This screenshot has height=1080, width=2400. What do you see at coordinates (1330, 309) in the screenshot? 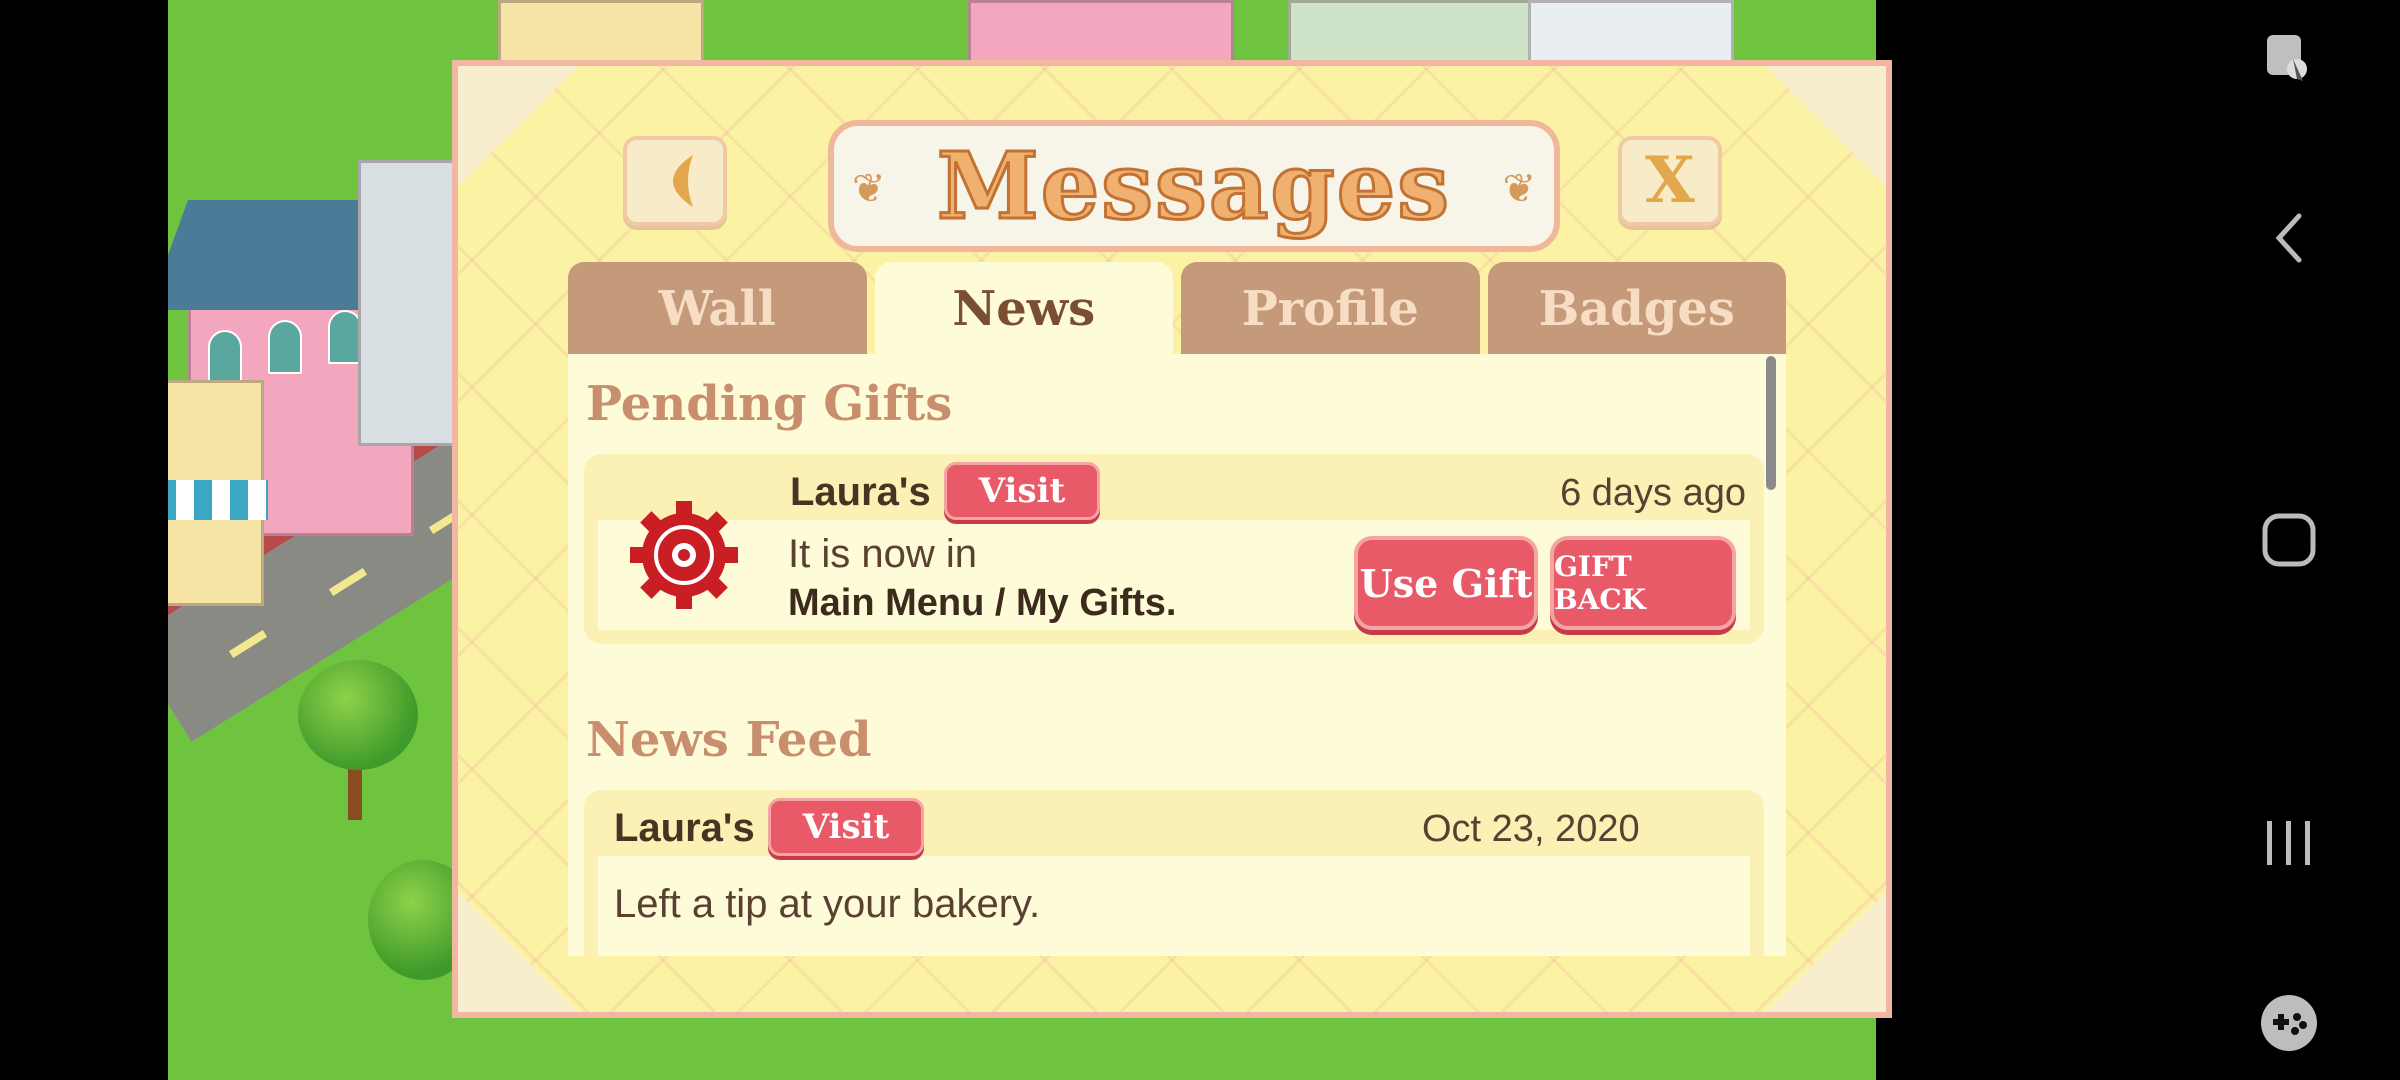
I see `tab-profile: Profile` at bounding box center [1330, 309].